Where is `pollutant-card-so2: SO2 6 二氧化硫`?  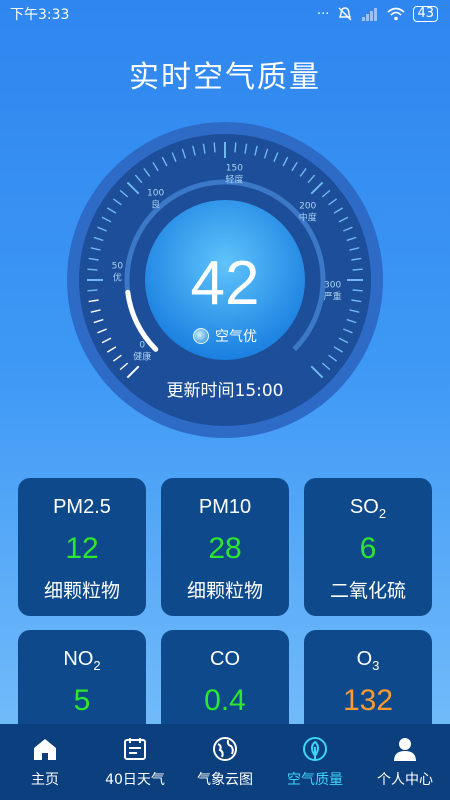
pollutant-card-so2: SO2 6 二氧化硫 is located at coordinates (368, 547).